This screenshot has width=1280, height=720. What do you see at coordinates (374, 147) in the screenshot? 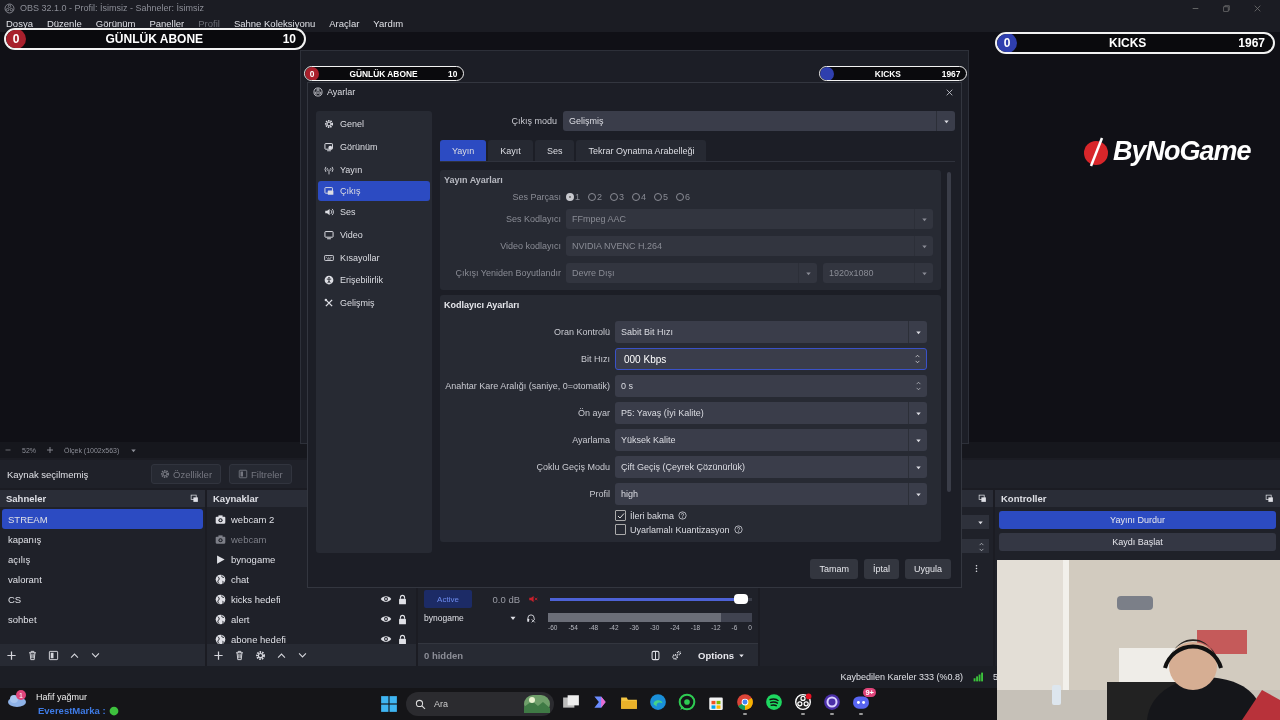
I see `settings-nav-item: Görünüm` at bounding box center [374, 147].